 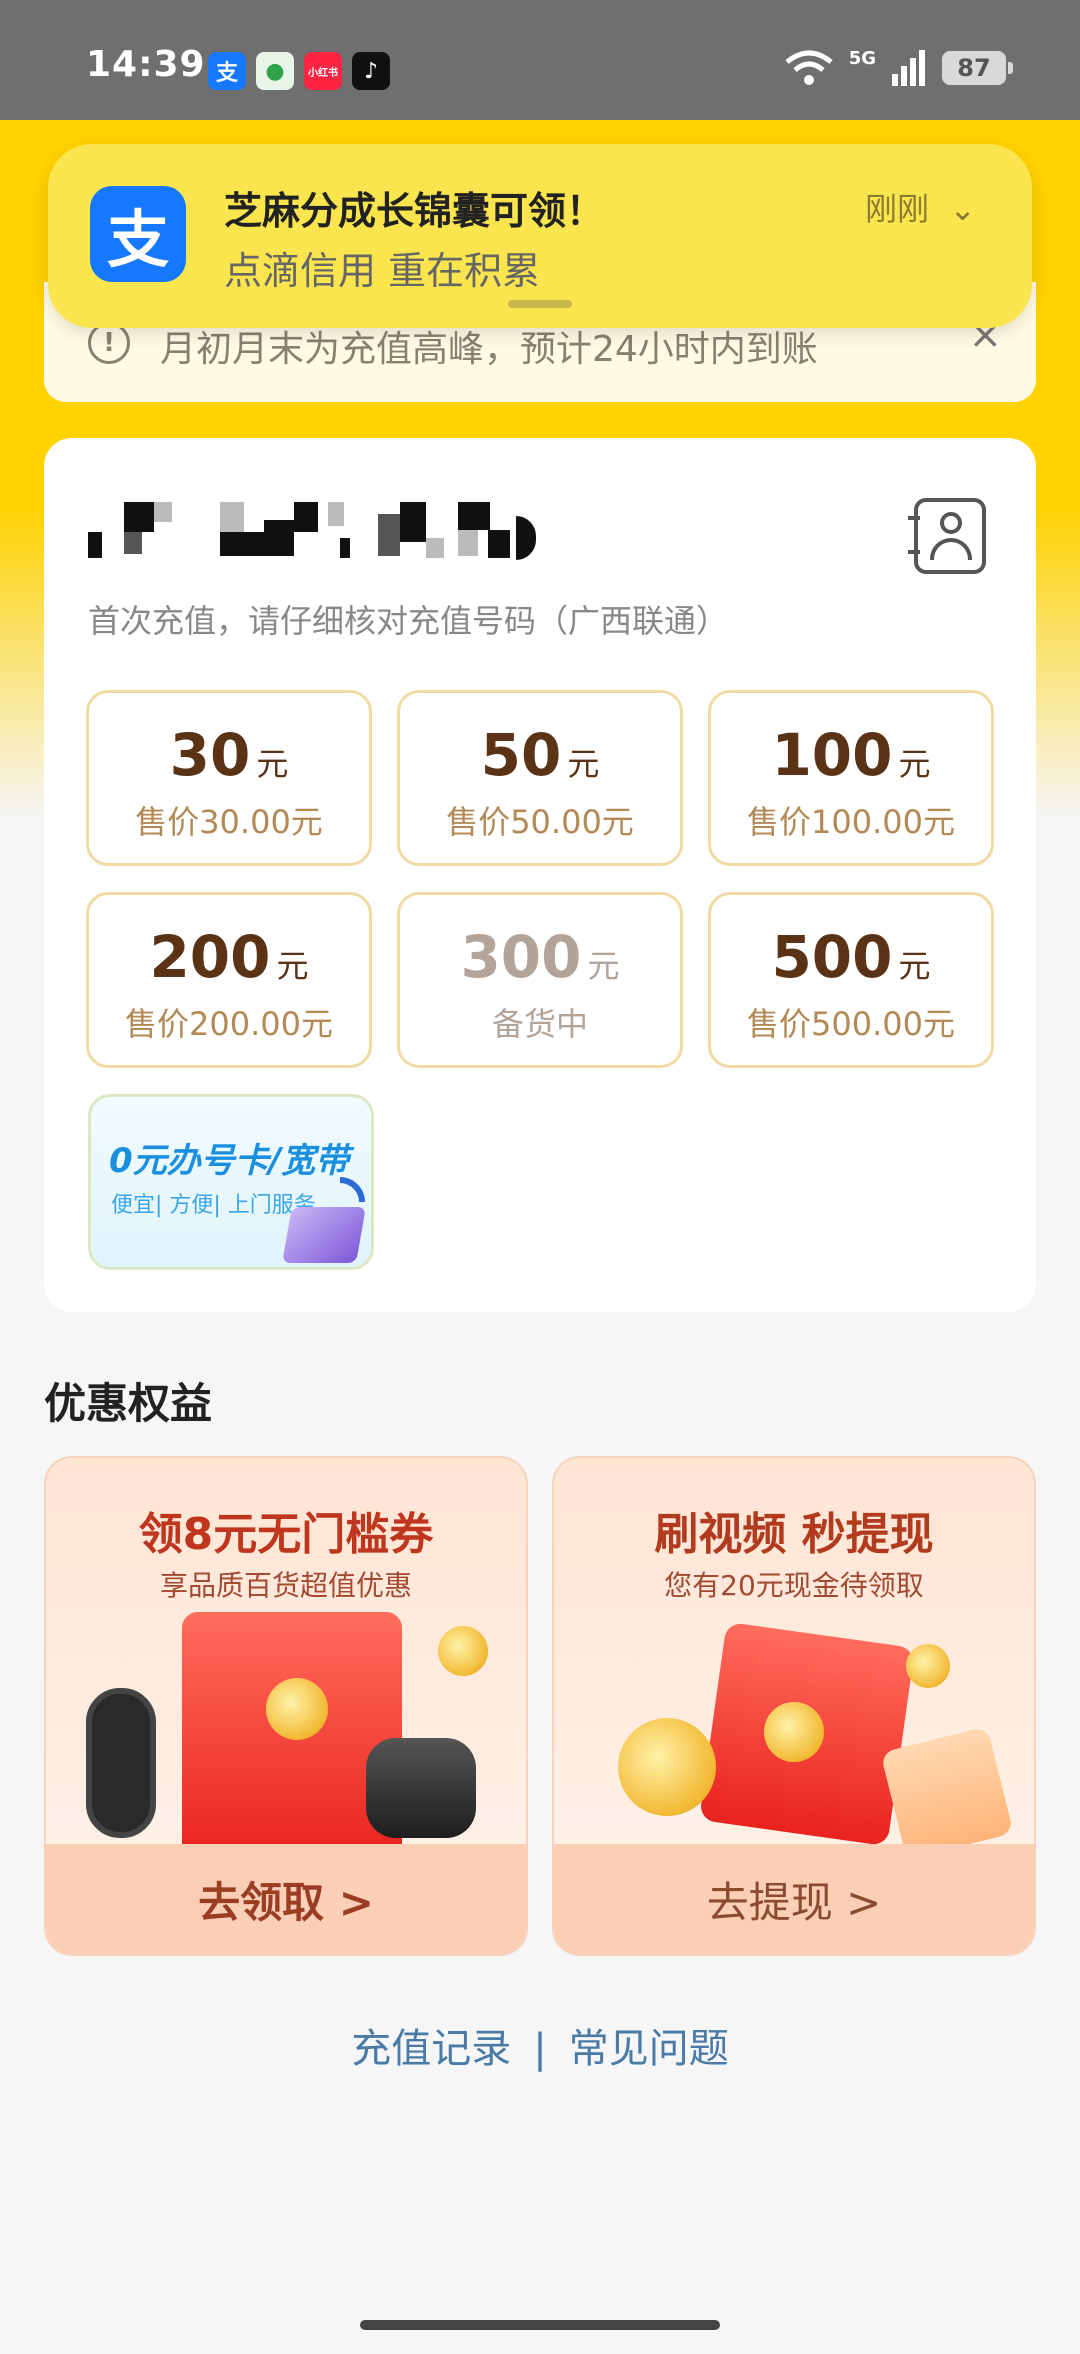 I want to click on alipay-app-icon: 支, so click(x=138, y=234).